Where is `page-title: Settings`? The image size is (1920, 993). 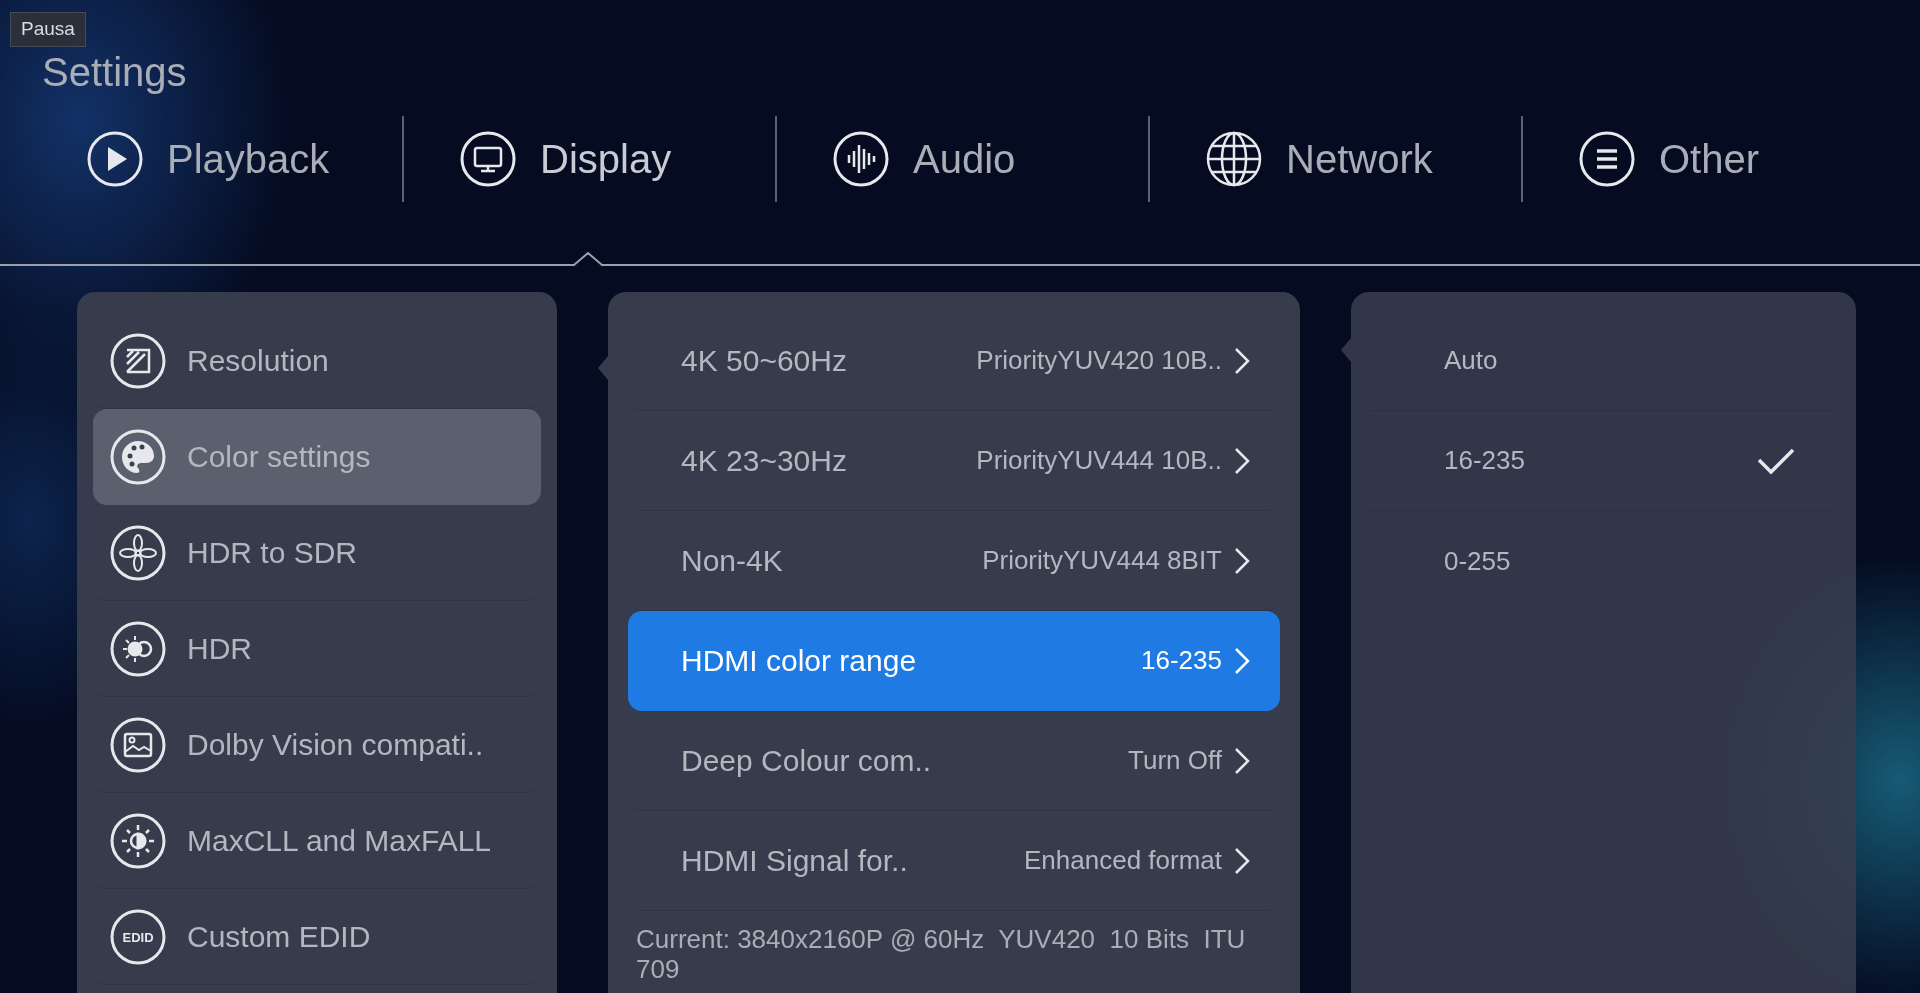
page-title: Settings is located at coordinates (114, 72).